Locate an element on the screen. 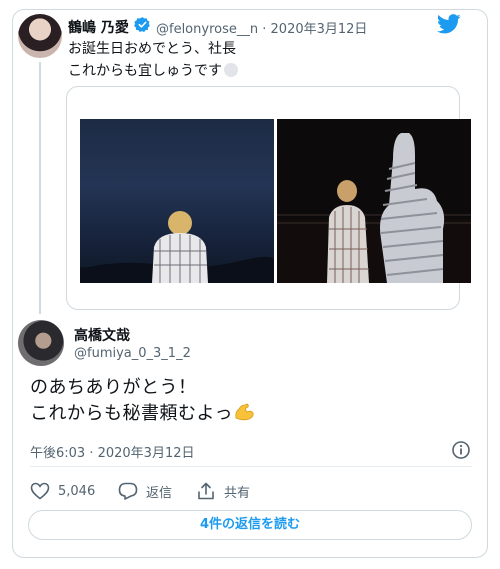 The image size is (500, 569). flexed-biceps-icon is located at coordinates (244, 412).